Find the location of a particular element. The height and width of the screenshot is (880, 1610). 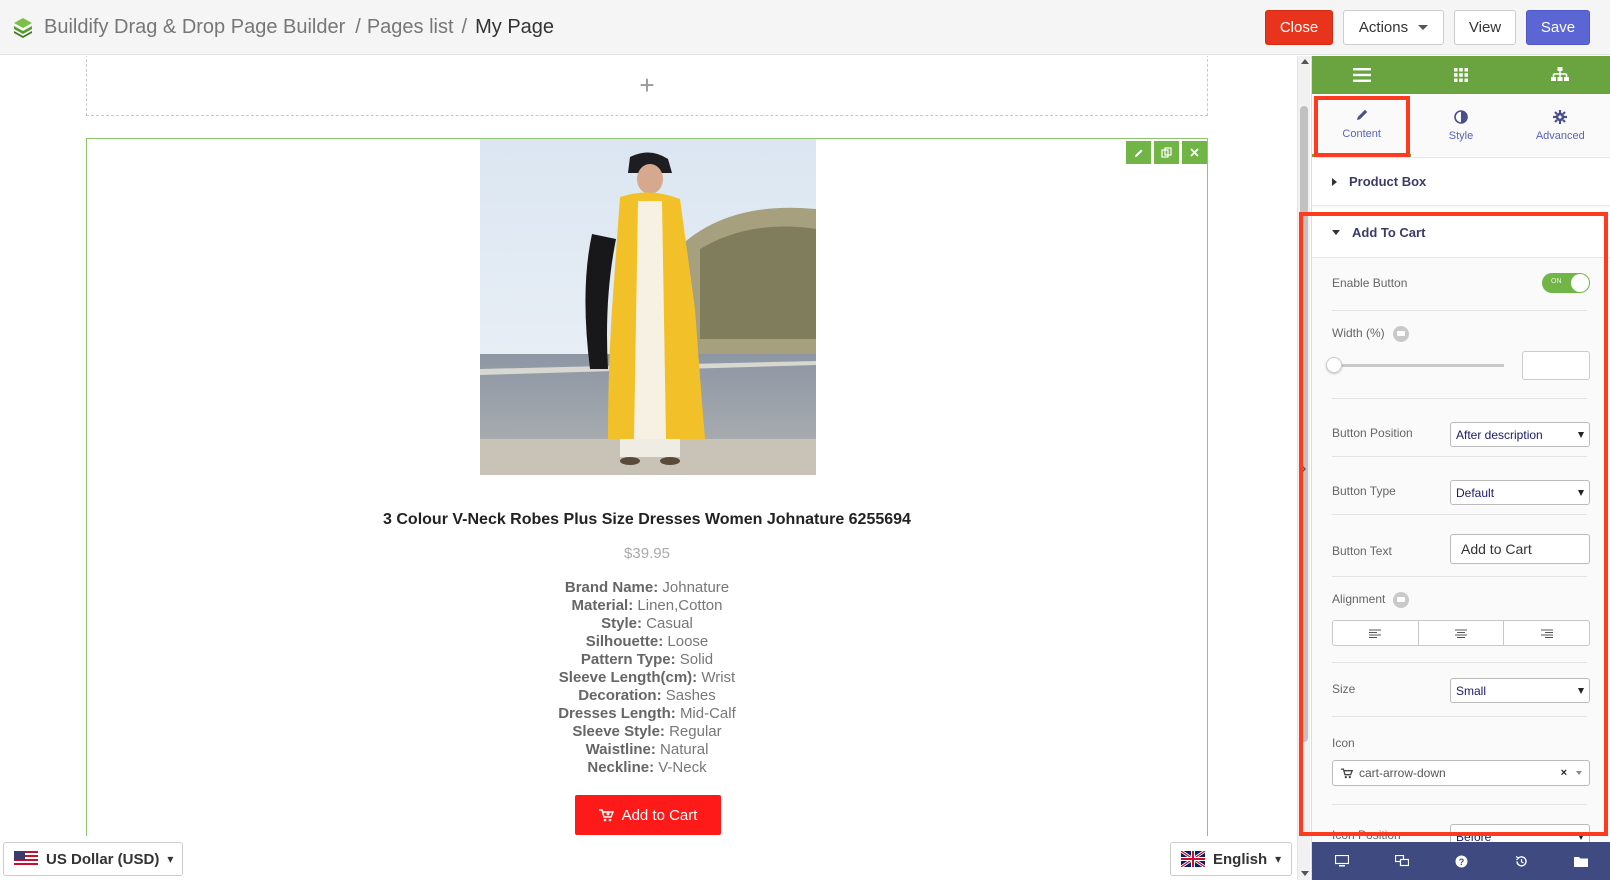

align-center-button is located at coordinates (1462, 633).